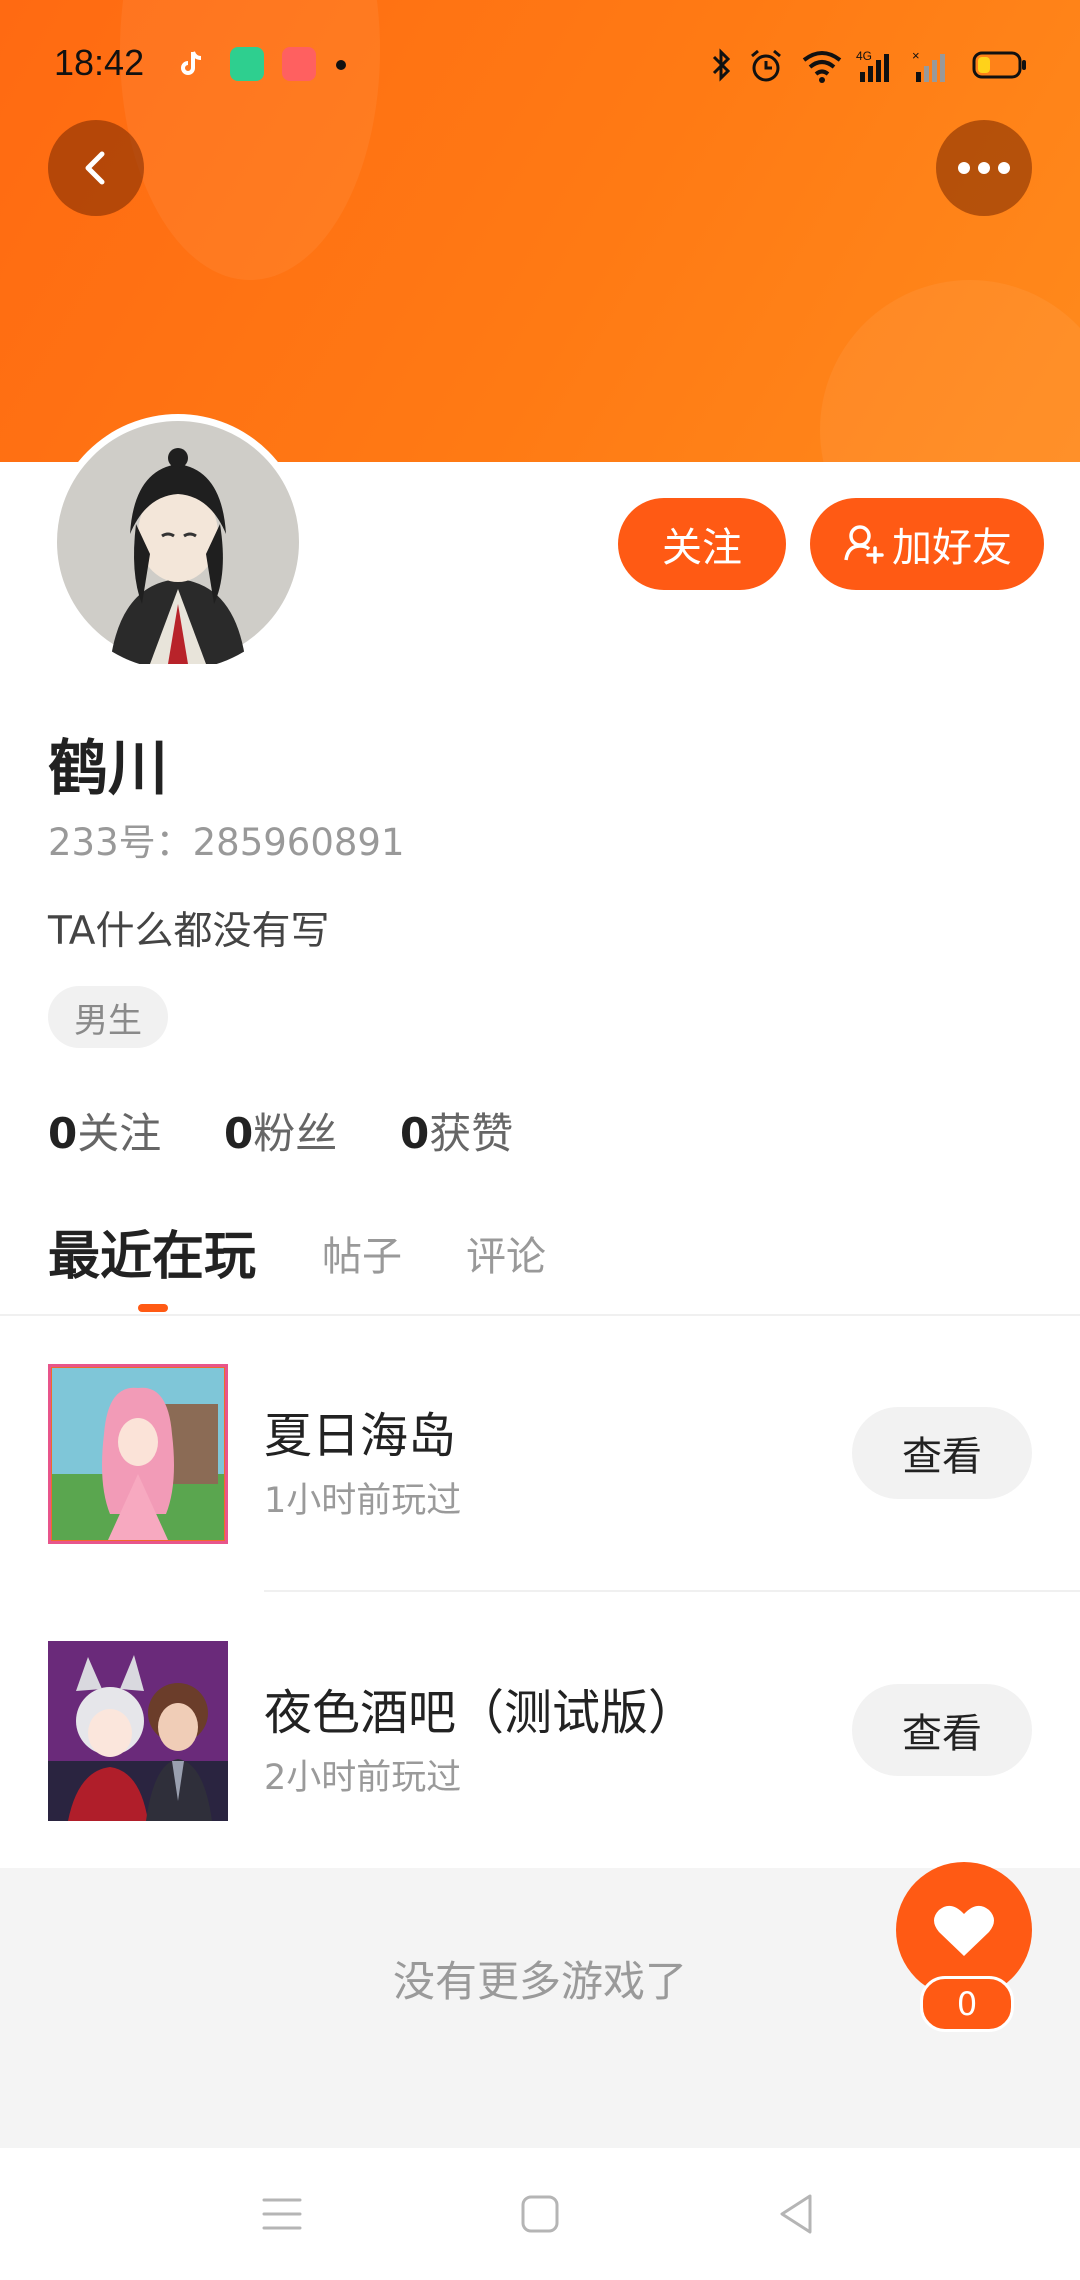 The height and width of the screenshot is (2280, 1080). Describe the element at coordinates (864, 544) in the screenshot. I see `add-friend-icon` at that location.